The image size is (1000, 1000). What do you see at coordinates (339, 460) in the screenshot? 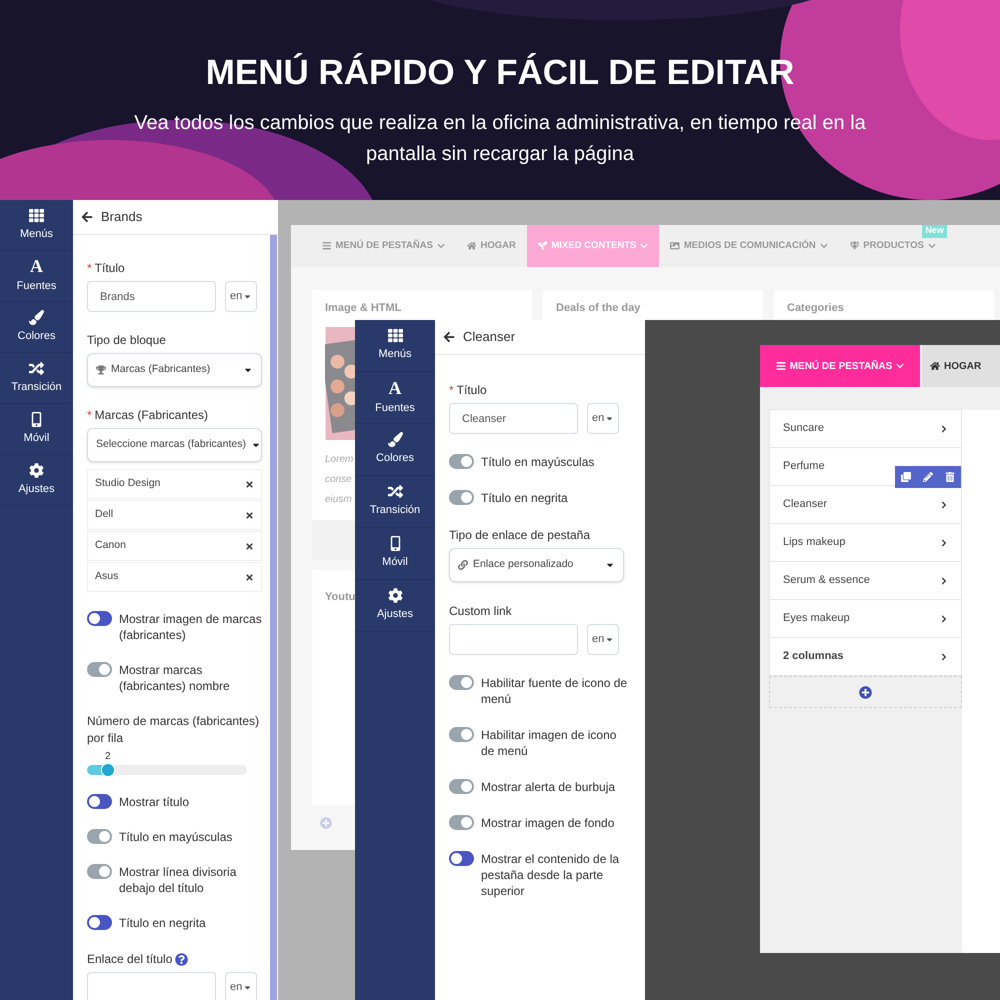
I see `card-text: Lorem` at bounding box center [339, 460].